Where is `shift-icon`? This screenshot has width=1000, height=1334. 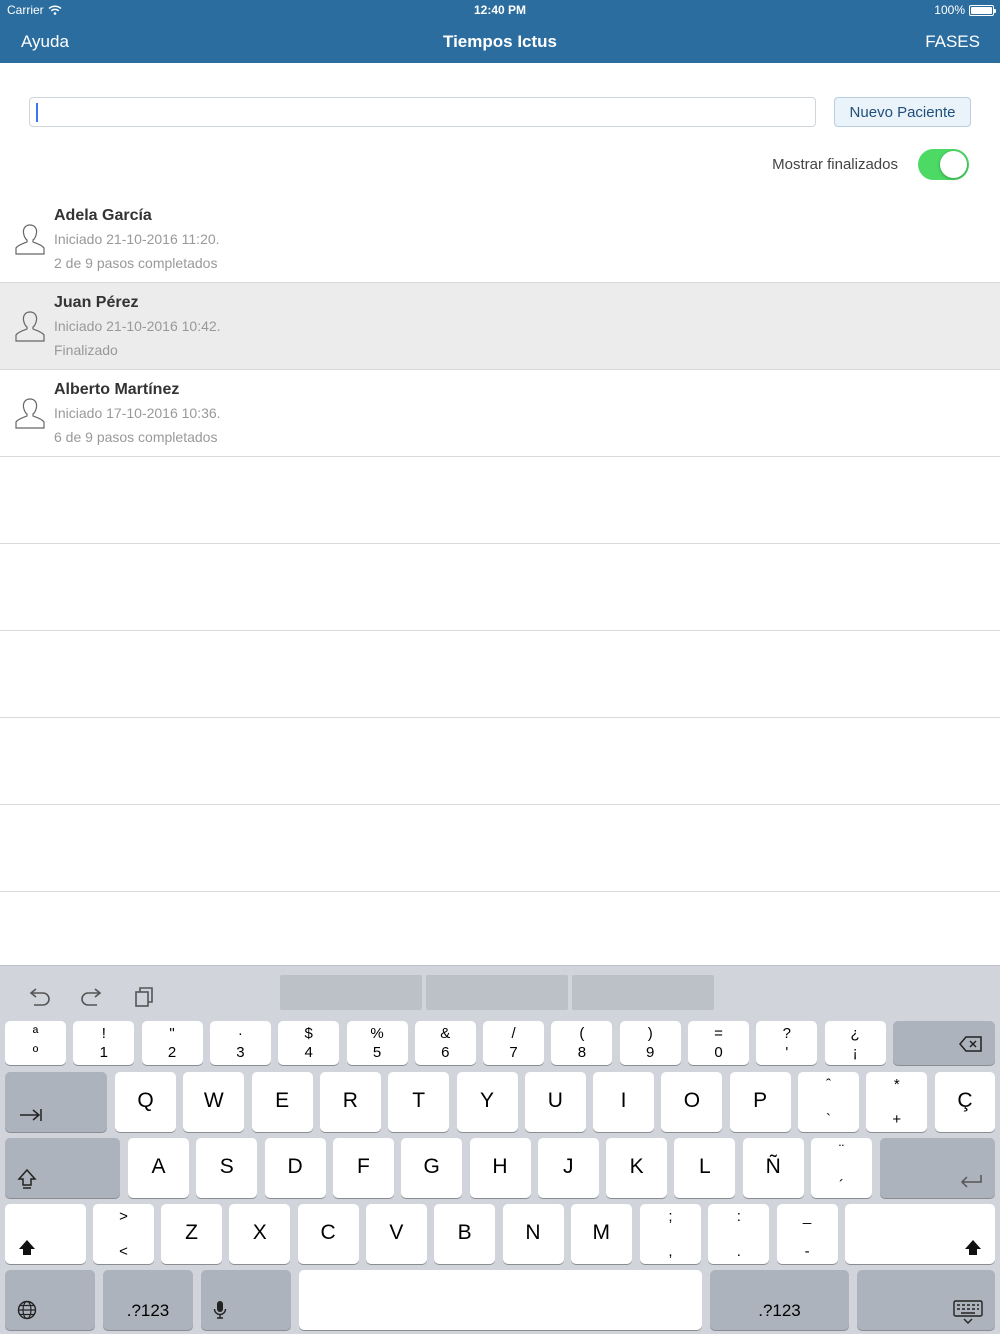
shift-icon is located at coordinates (973, 1247).